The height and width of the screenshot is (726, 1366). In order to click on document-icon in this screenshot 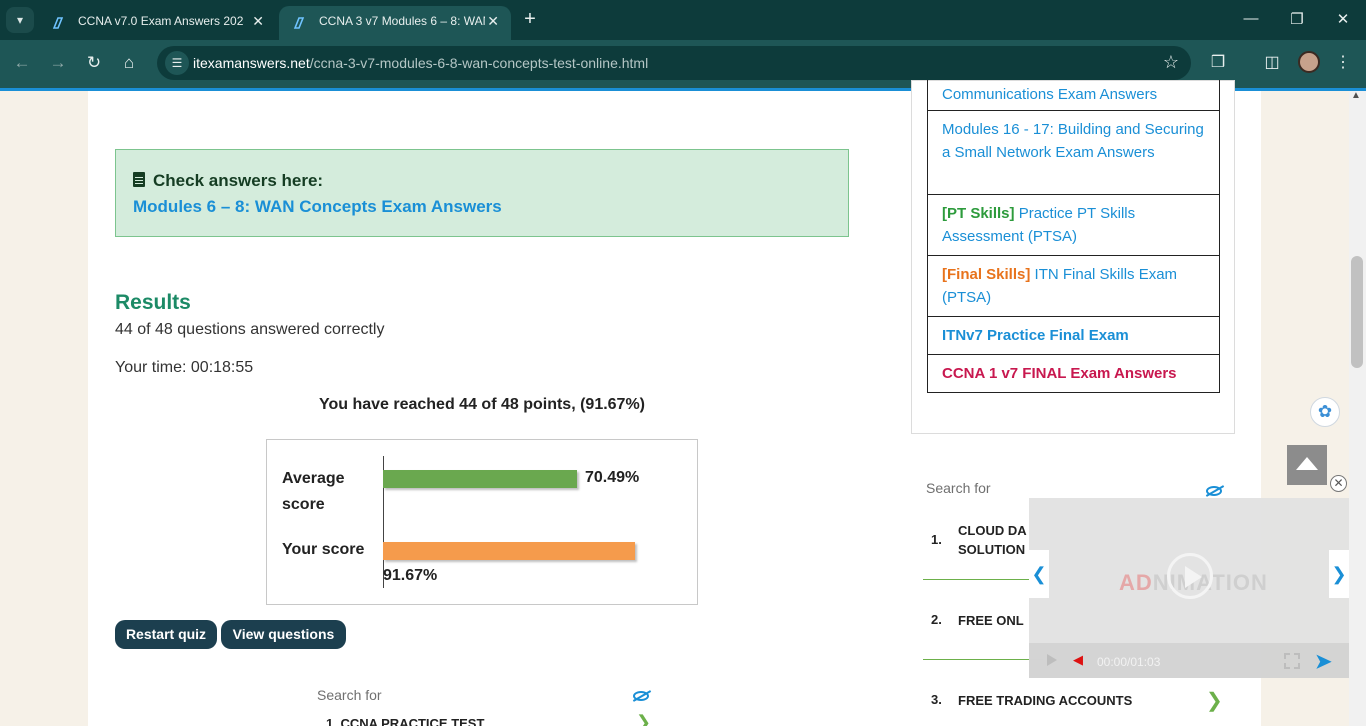, I will do `click(139, 179)`.